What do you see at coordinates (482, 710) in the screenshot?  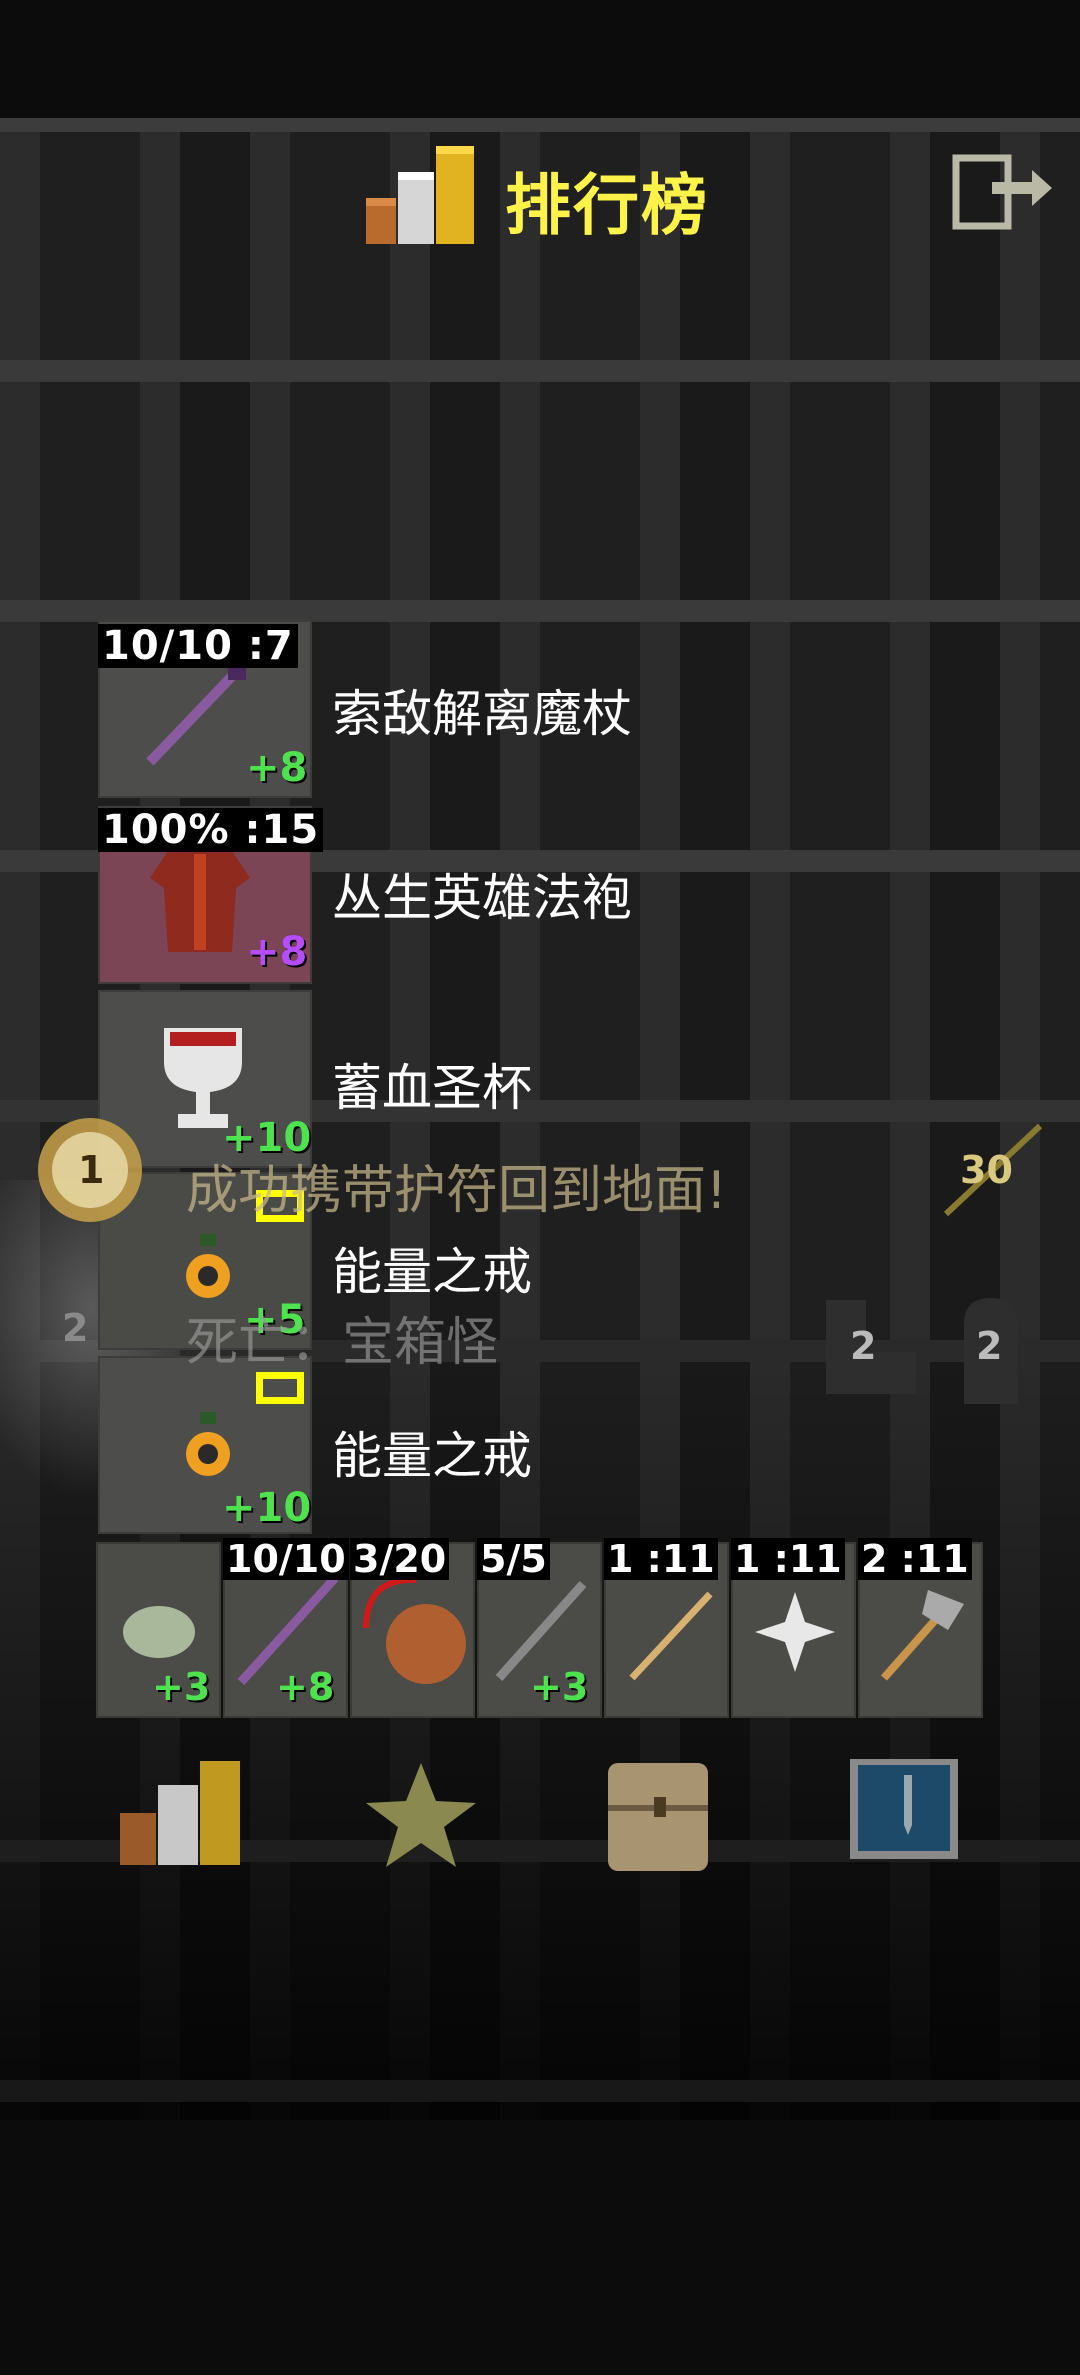 I see `item-name: 索敌解离魔杖` at bounding box center [482, 710].